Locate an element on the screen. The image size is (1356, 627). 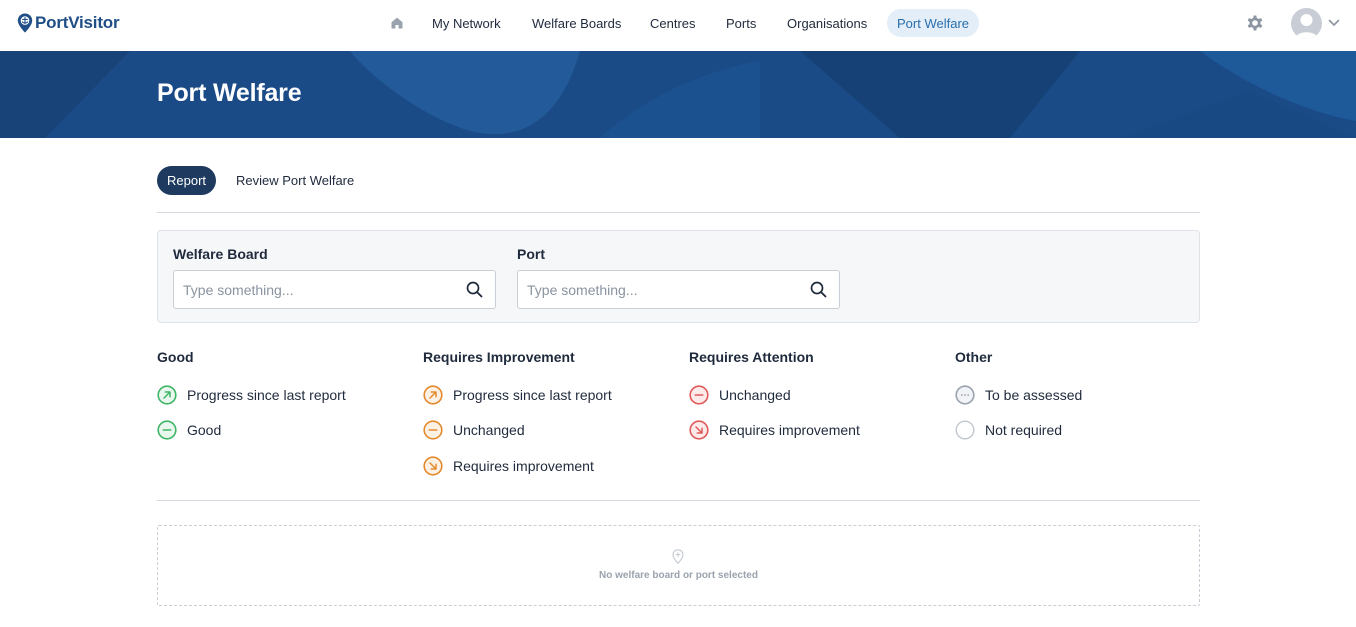
legend-heading-requires-attention: Requires Attention is located at coordinates (751, 357).